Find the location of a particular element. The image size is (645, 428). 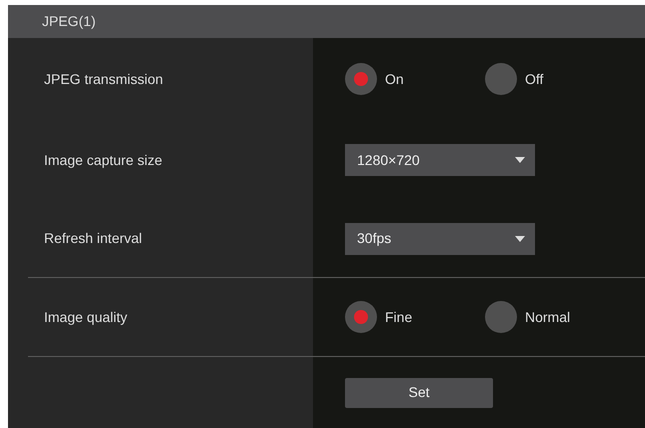

radio-label: On is located at coordinates (394, 79).